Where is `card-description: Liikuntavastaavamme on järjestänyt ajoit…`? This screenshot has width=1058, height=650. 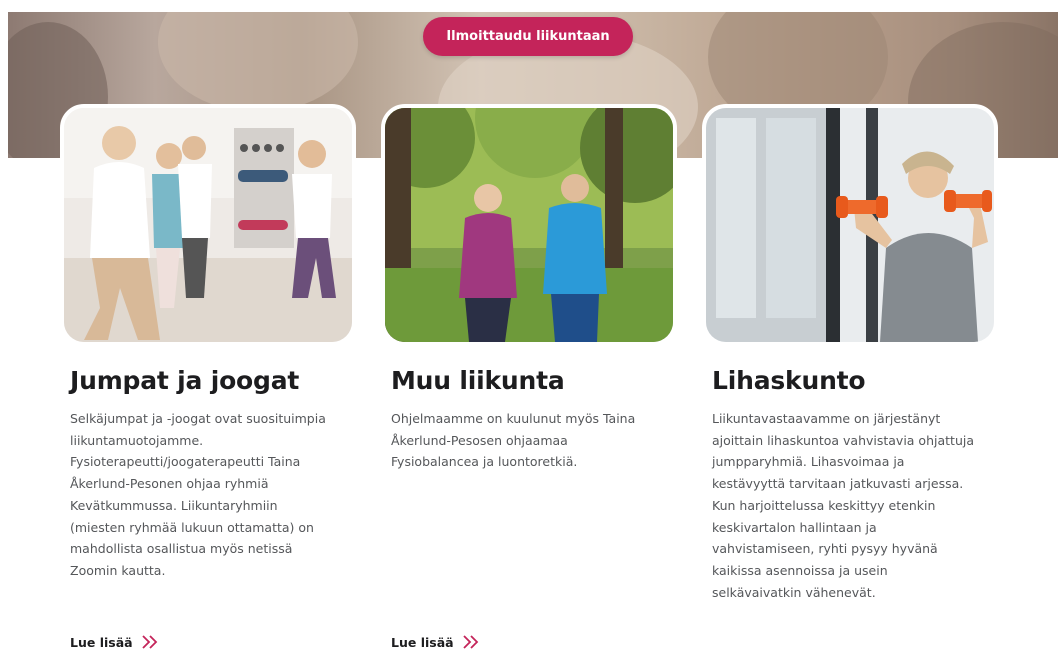
card-description: Liikuntavastaavamme on järjestänyt ajoit… is located at coordinates (843, 505).